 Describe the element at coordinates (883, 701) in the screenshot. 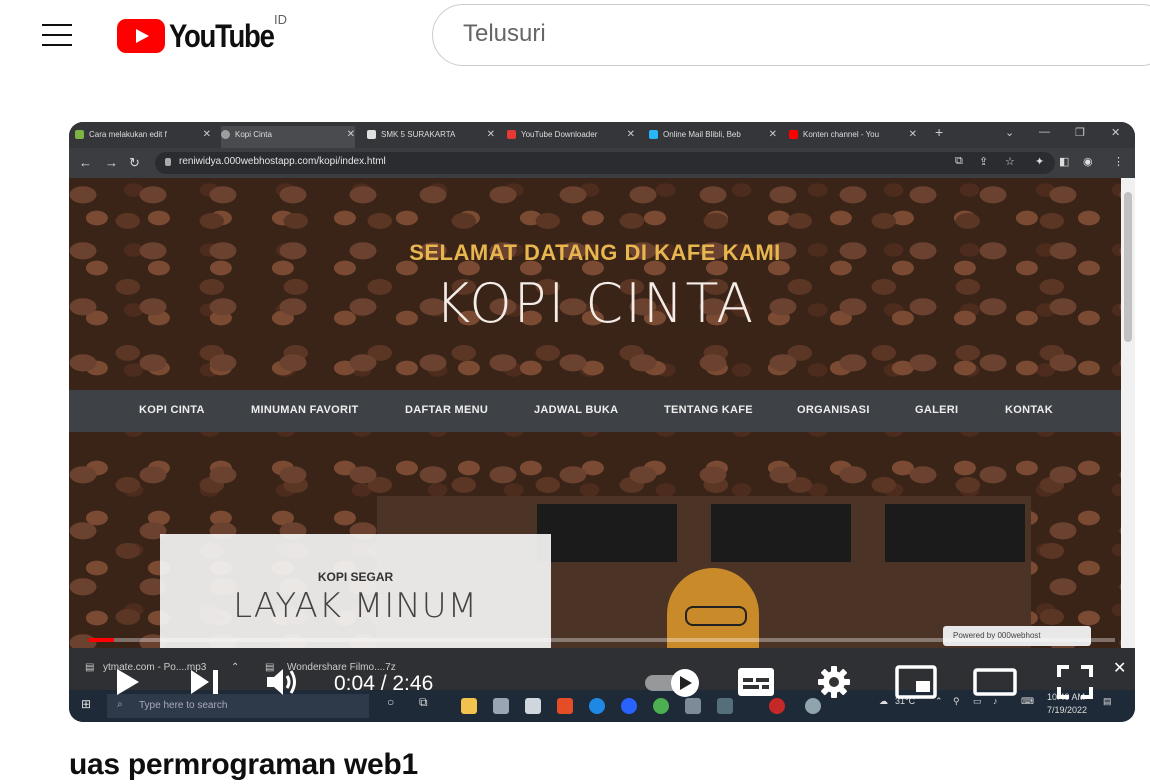

I see `weather-icon: ☁` at that location.